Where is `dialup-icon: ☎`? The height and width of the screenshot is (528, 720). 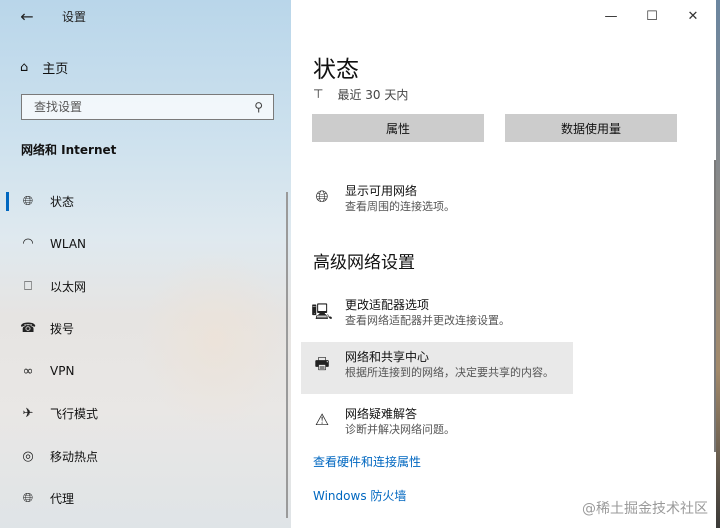
dialup-icon: ☎ is located at coordinates (28, 329).